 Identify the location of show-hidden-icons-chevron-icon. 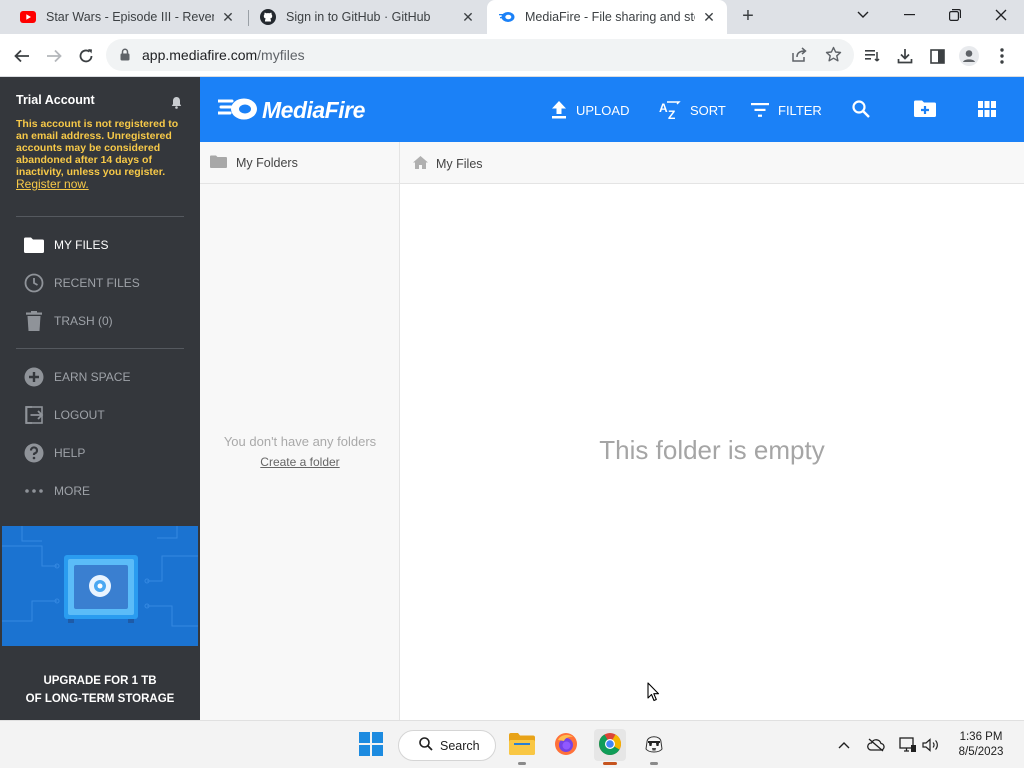
(844, 745).